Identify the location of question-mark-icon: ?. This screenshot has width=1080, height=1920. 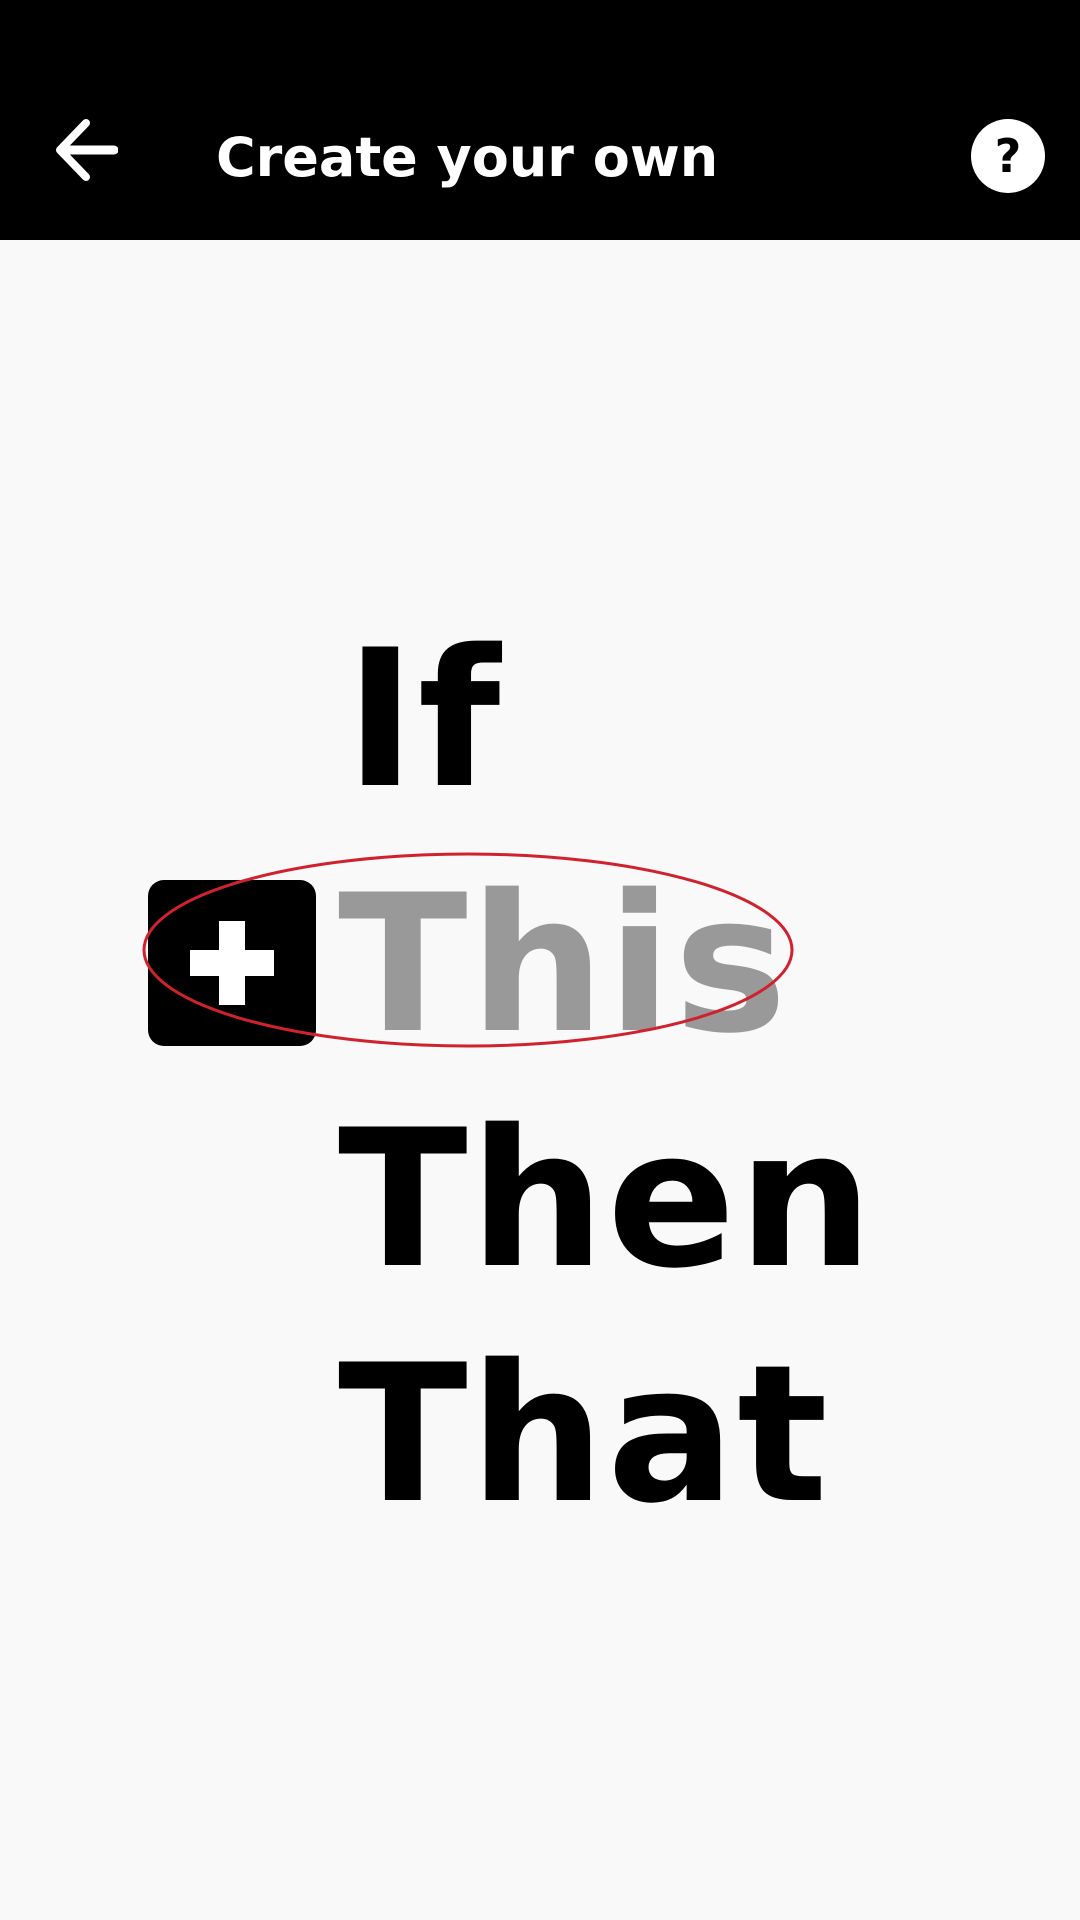
(1008, 156).